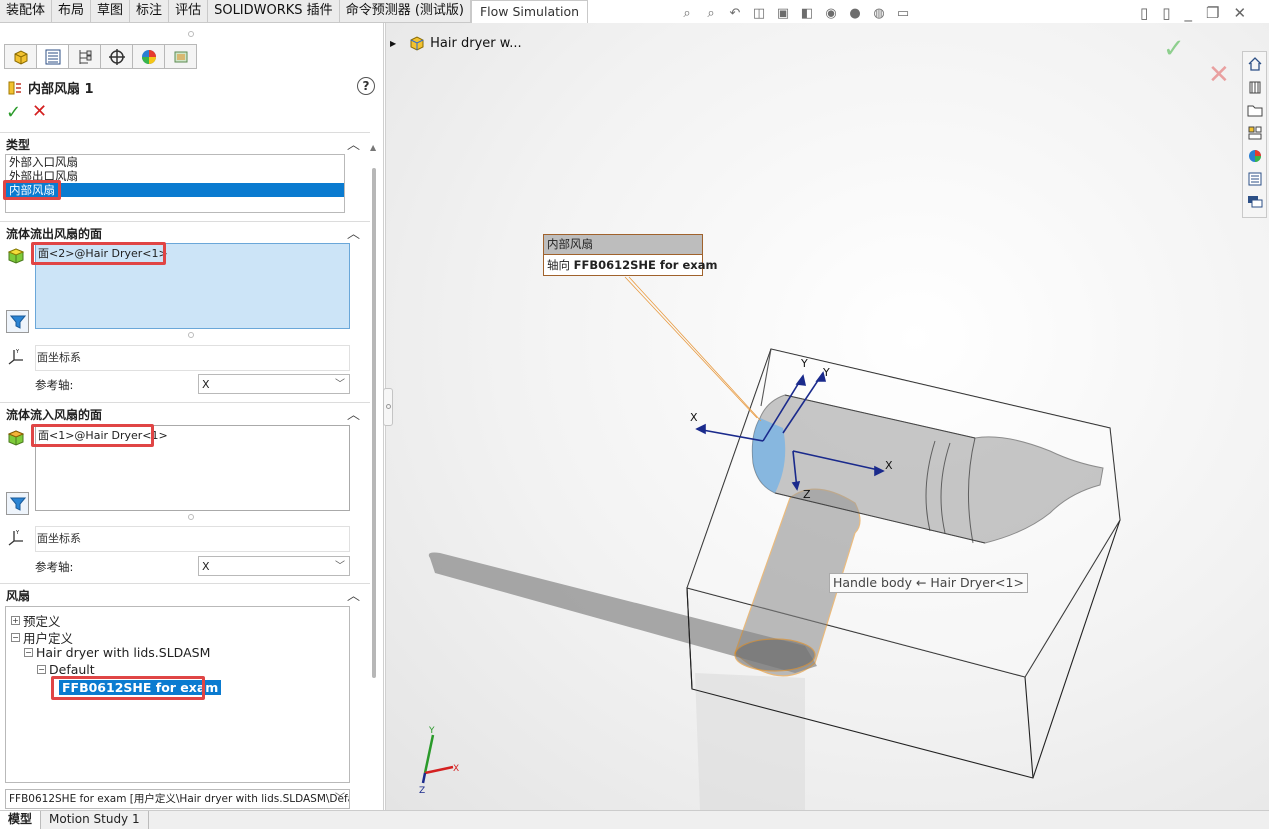 This screenshot has height=829, width=1269. Describe the element at coordinates (783, 13) in the screenshot. I see `view-orientation-icon: ▣` at that location.